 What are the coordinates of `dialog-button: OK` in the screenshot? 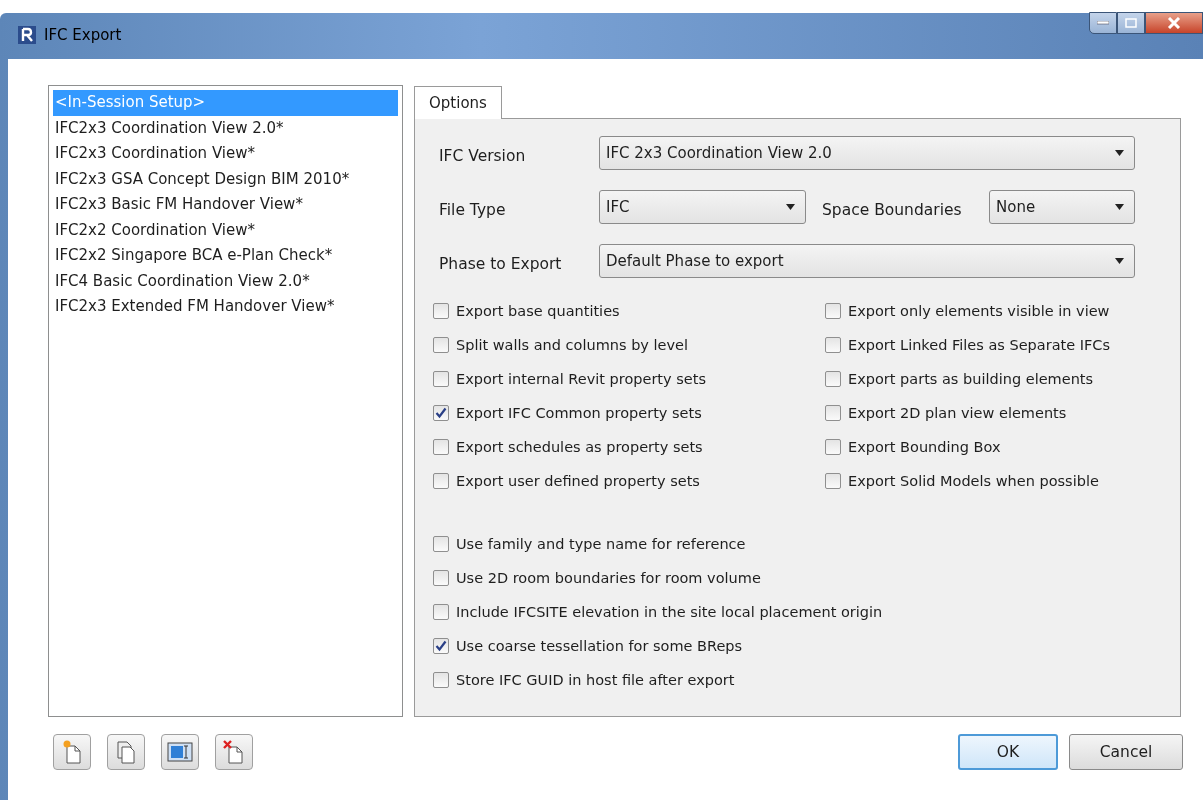 It's located at (1008, 752).